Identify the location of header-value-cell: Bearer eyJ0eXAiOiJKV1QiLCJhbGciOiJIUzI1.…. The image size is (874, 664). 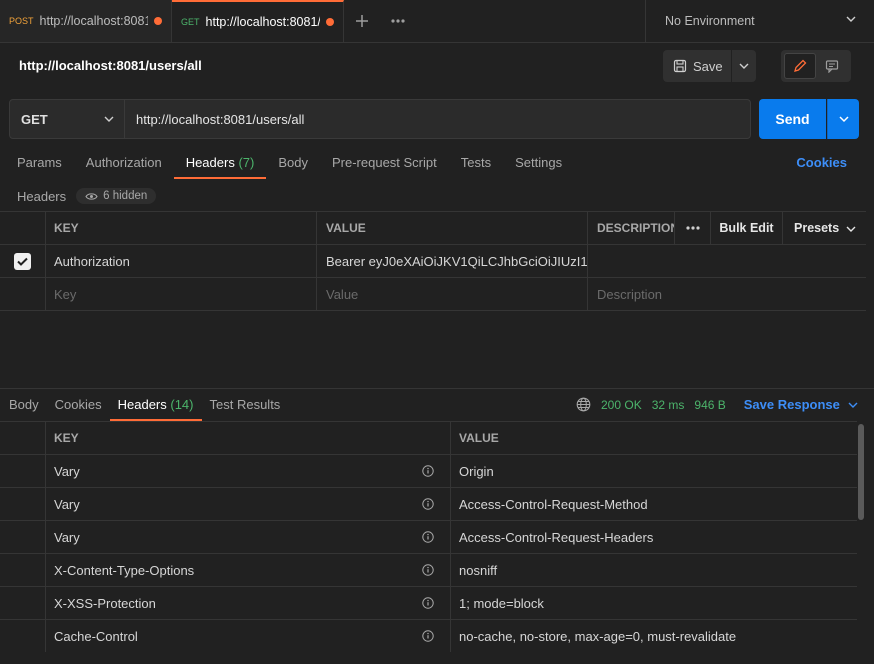
(452, 261).